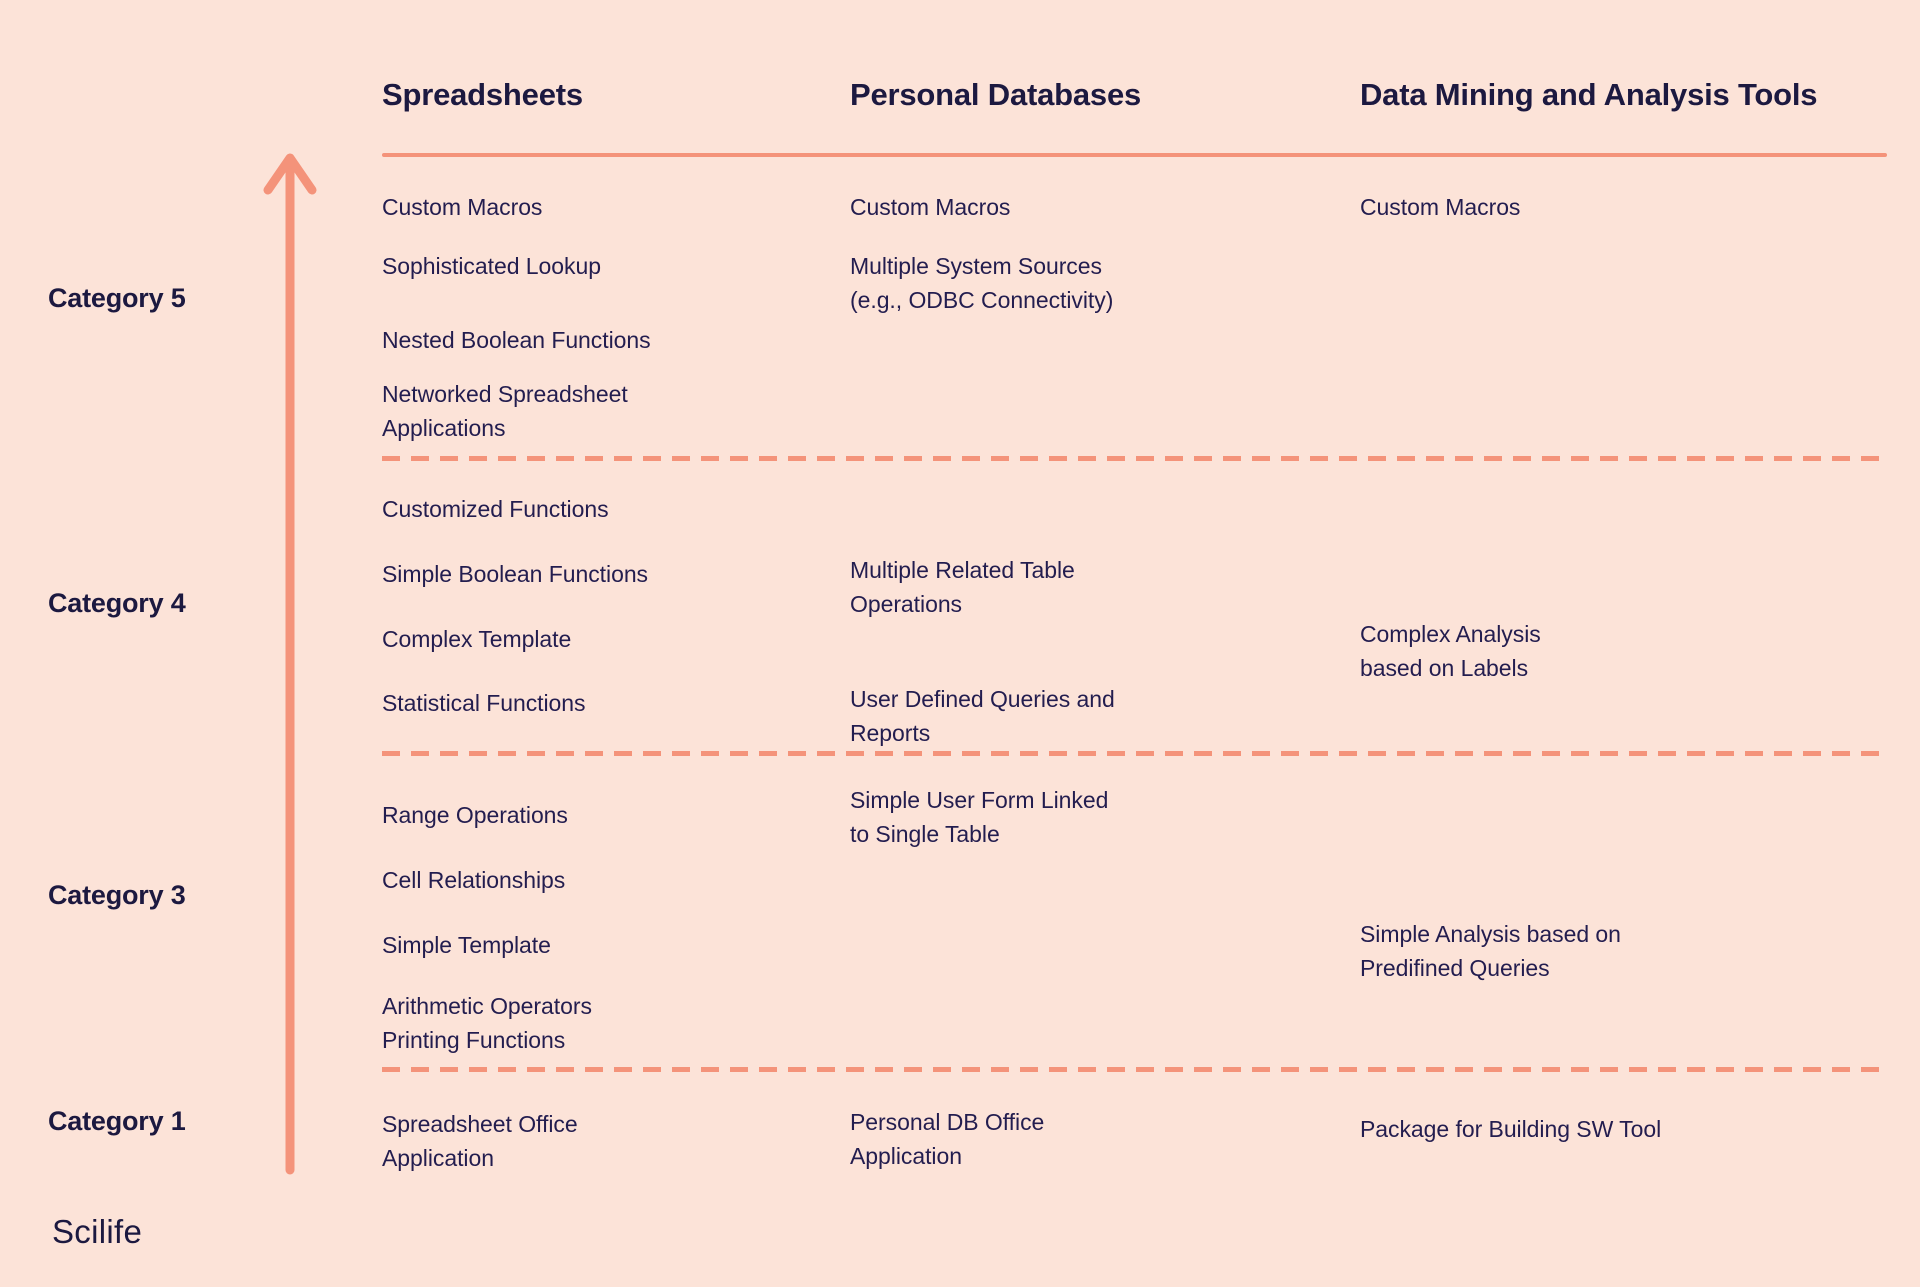 The width and height of the screenshot is (1920, 1287). What do you see at coordinates (475, 815) in the screenshot?
I see `cell-item: Range Operations` at bounding box center [475, 815].